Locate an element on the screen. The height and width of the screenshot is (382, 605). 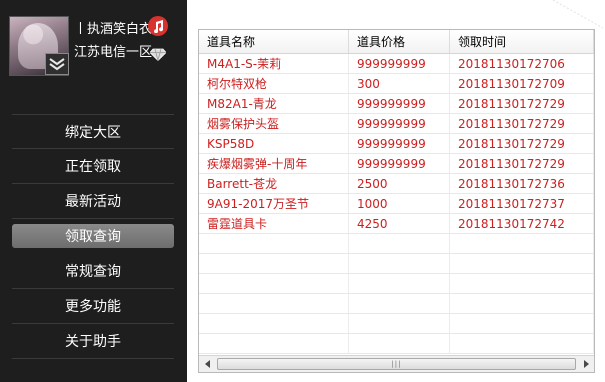
cell-price: 300 is located at coordinates (399, 83).